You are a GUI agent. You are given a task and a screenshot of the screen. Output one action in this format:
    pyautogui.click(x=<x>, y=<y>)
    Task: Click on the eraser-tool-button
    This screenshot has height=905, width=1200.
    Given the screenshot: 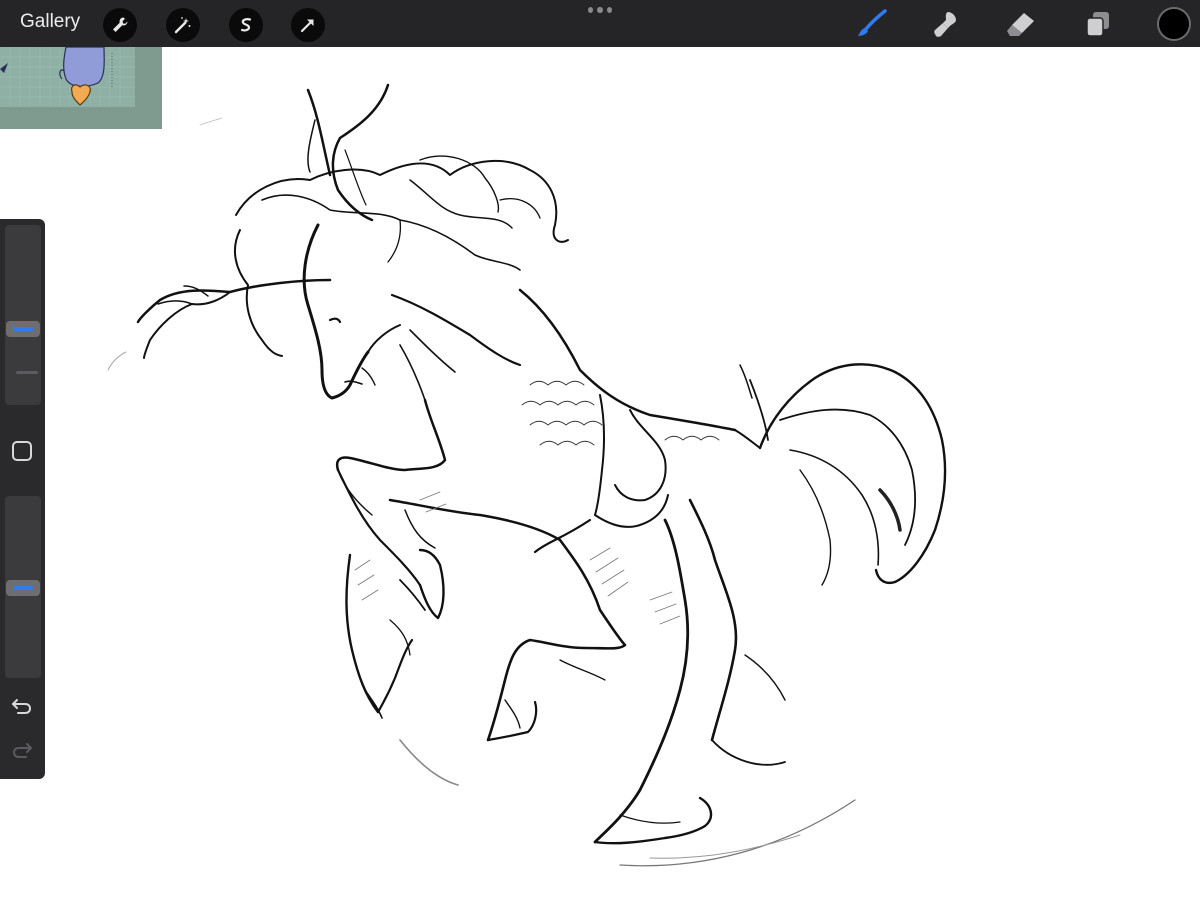 What is the action you would take?
    pyautogui.click(x=1021, y=24)
    